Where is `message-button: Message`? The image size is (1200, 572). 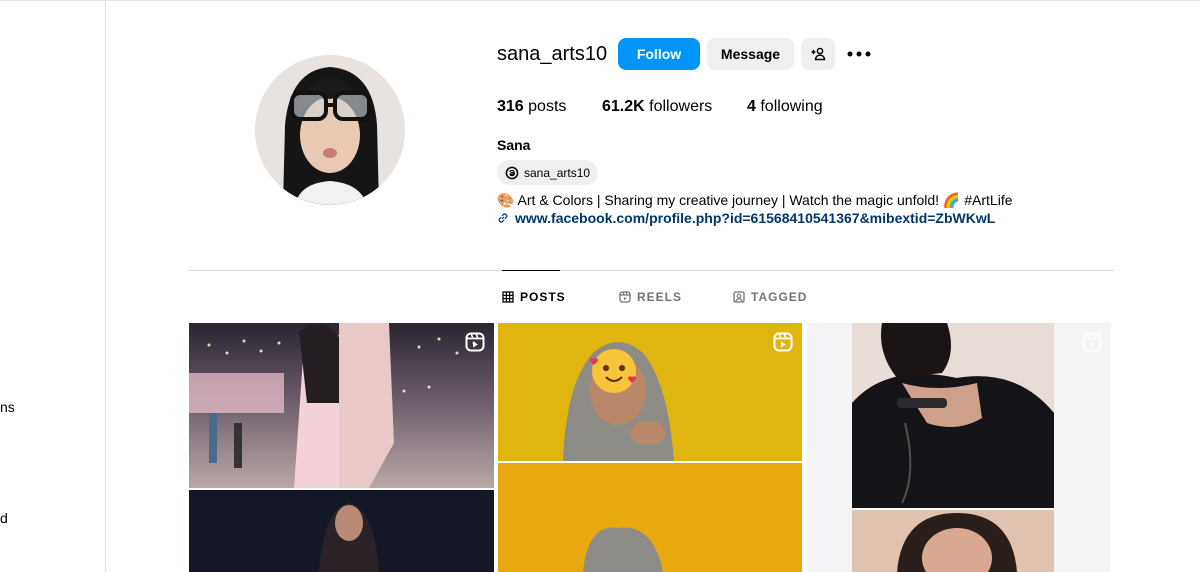 message-button: Message is located at coordinates (750, 54).